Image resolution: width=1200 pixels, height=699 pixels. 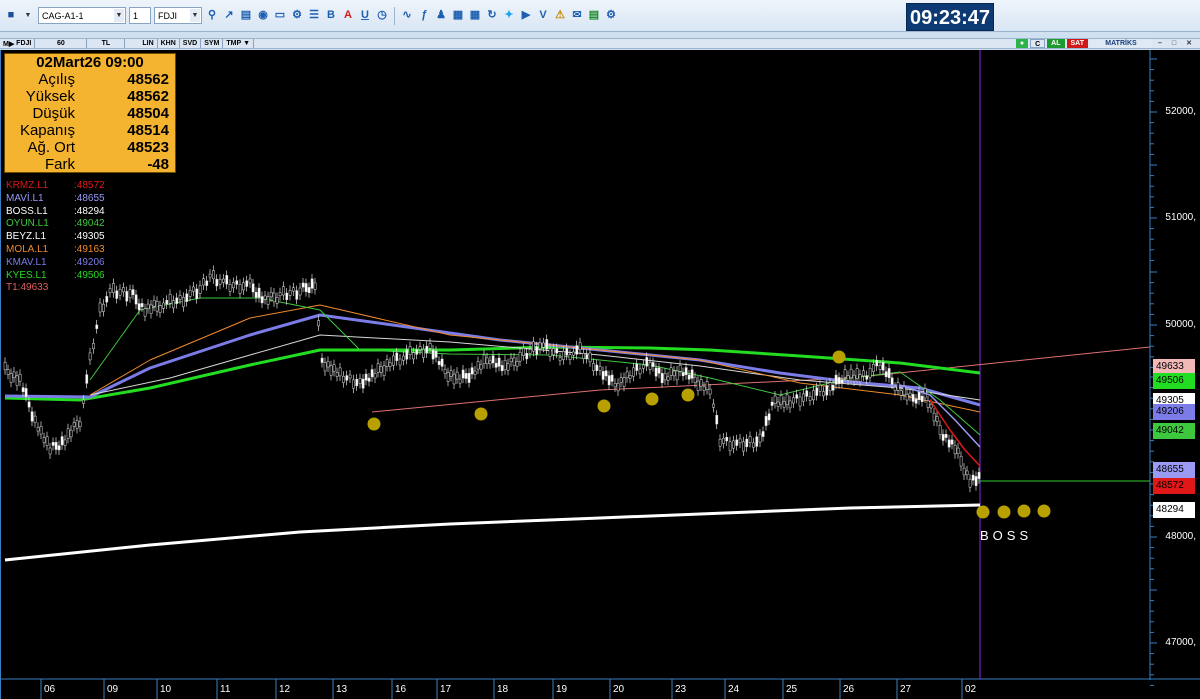 What do you see at coordinates (297, 16) in the screenshot?
I see `settings-icon: ⚙` at bounding box center [297, 16].